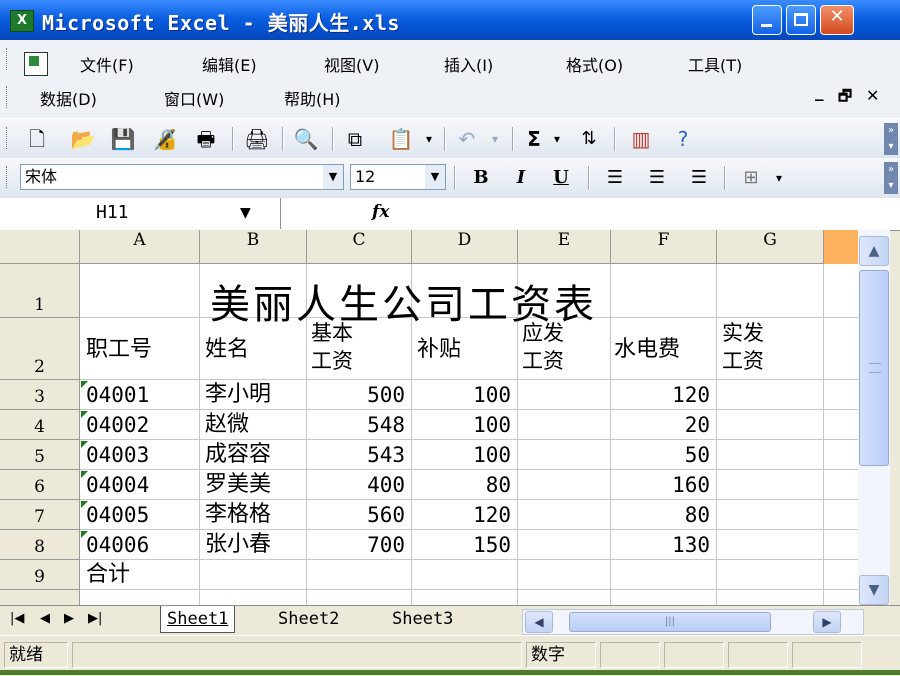 The image size is (900, 676). Describe the element at coordinates (306, 139) in the screenshot. I see `research-icon: 🔍` at that location.